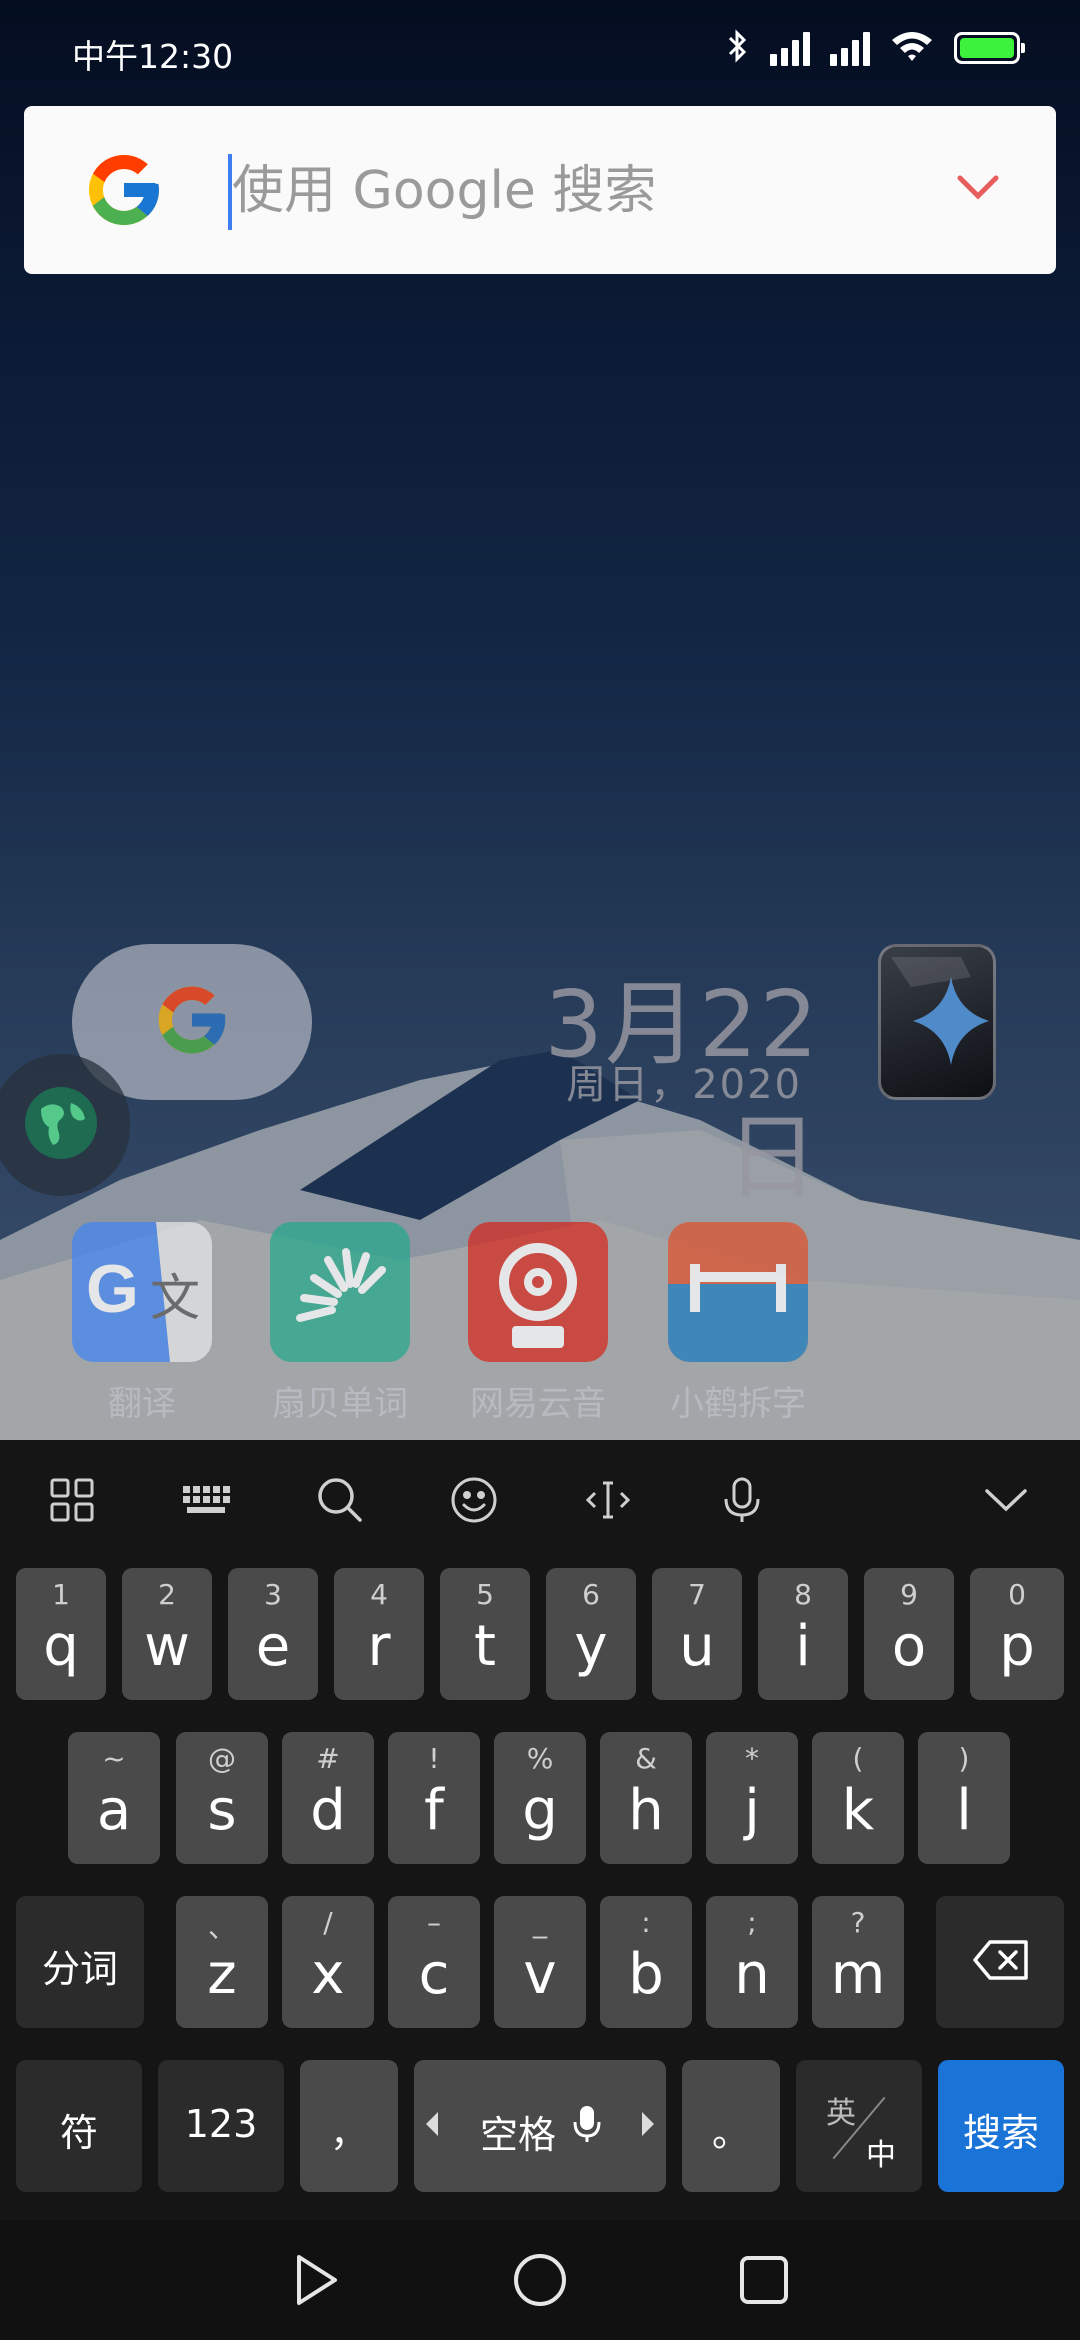 The image size is (1080, 2340). What do you see at coordinates (858, 1798) in the screenshot?
I see `key-k: (k` at bounding box center [858, 1798].